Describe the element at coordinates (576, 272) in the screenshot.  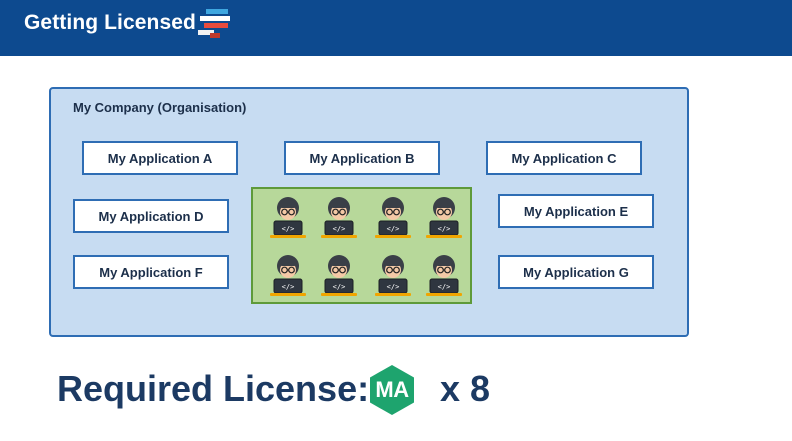
I see `application-g: My Application G` at that location.